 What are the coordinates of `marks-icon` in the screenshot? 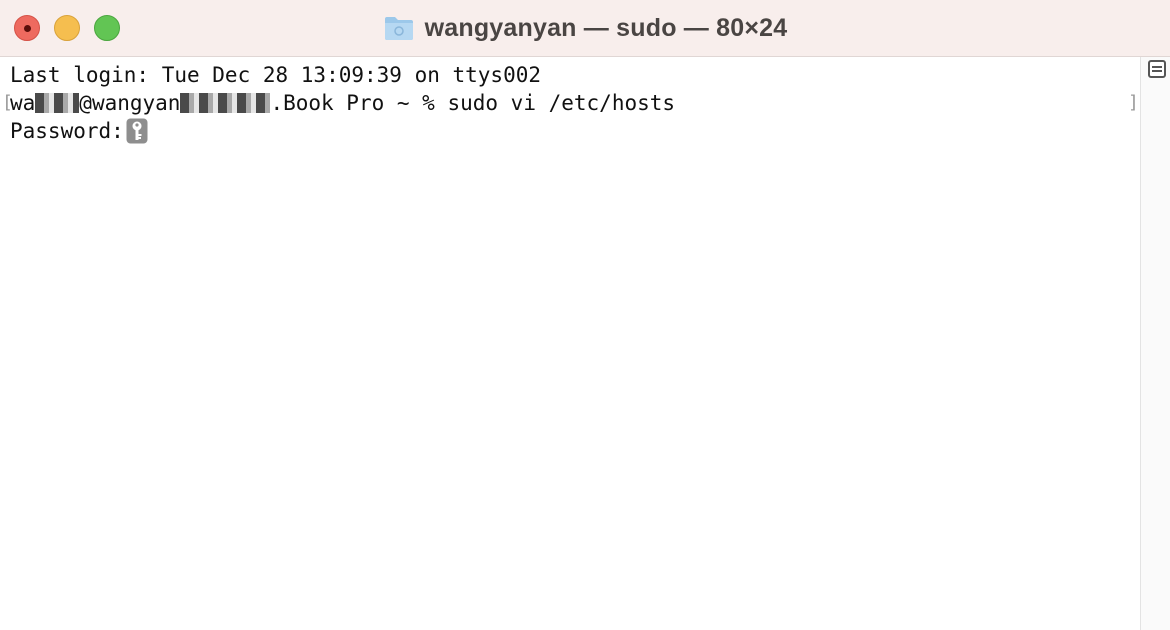 It's located at (1157, 69).